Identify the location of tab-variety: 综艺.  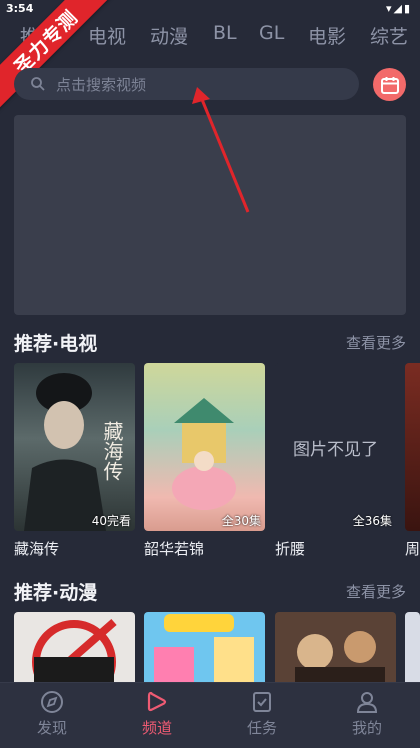
(389, 35).